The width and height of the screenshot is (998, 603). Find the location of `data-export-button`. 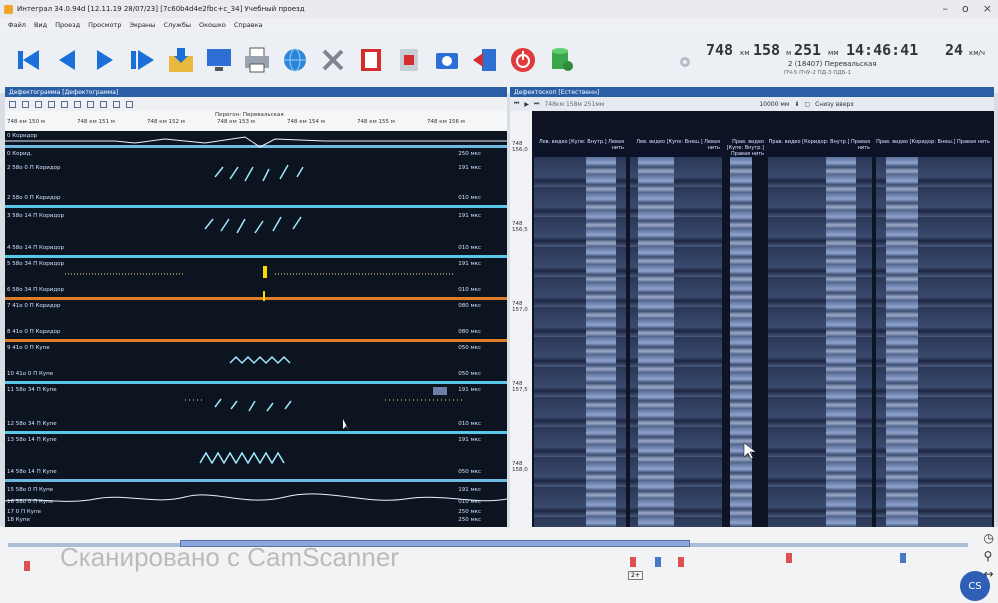

data-export-button is located at coordinates (181, 60).